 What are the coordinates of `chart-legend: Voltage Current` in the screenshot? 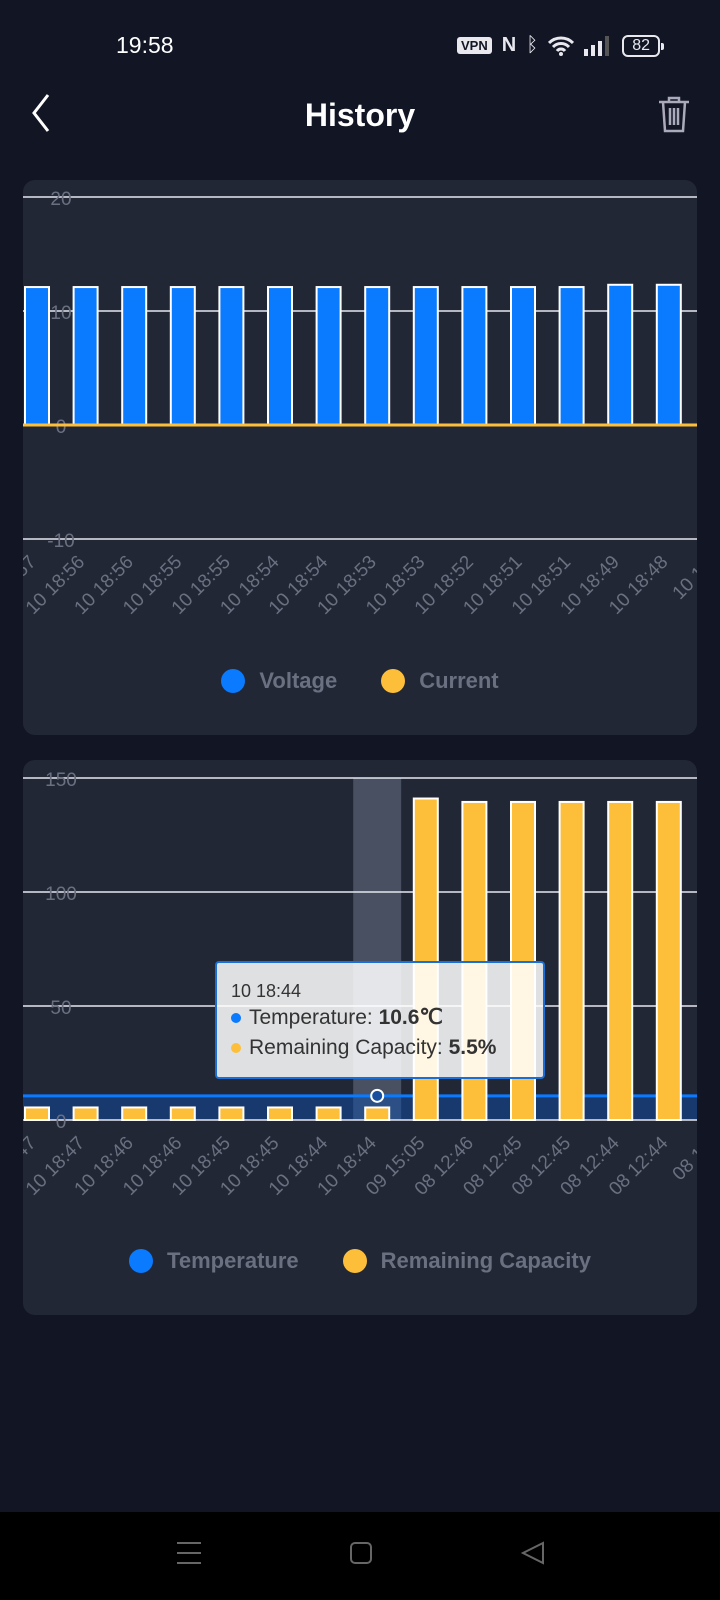 It's located at (360, 681).